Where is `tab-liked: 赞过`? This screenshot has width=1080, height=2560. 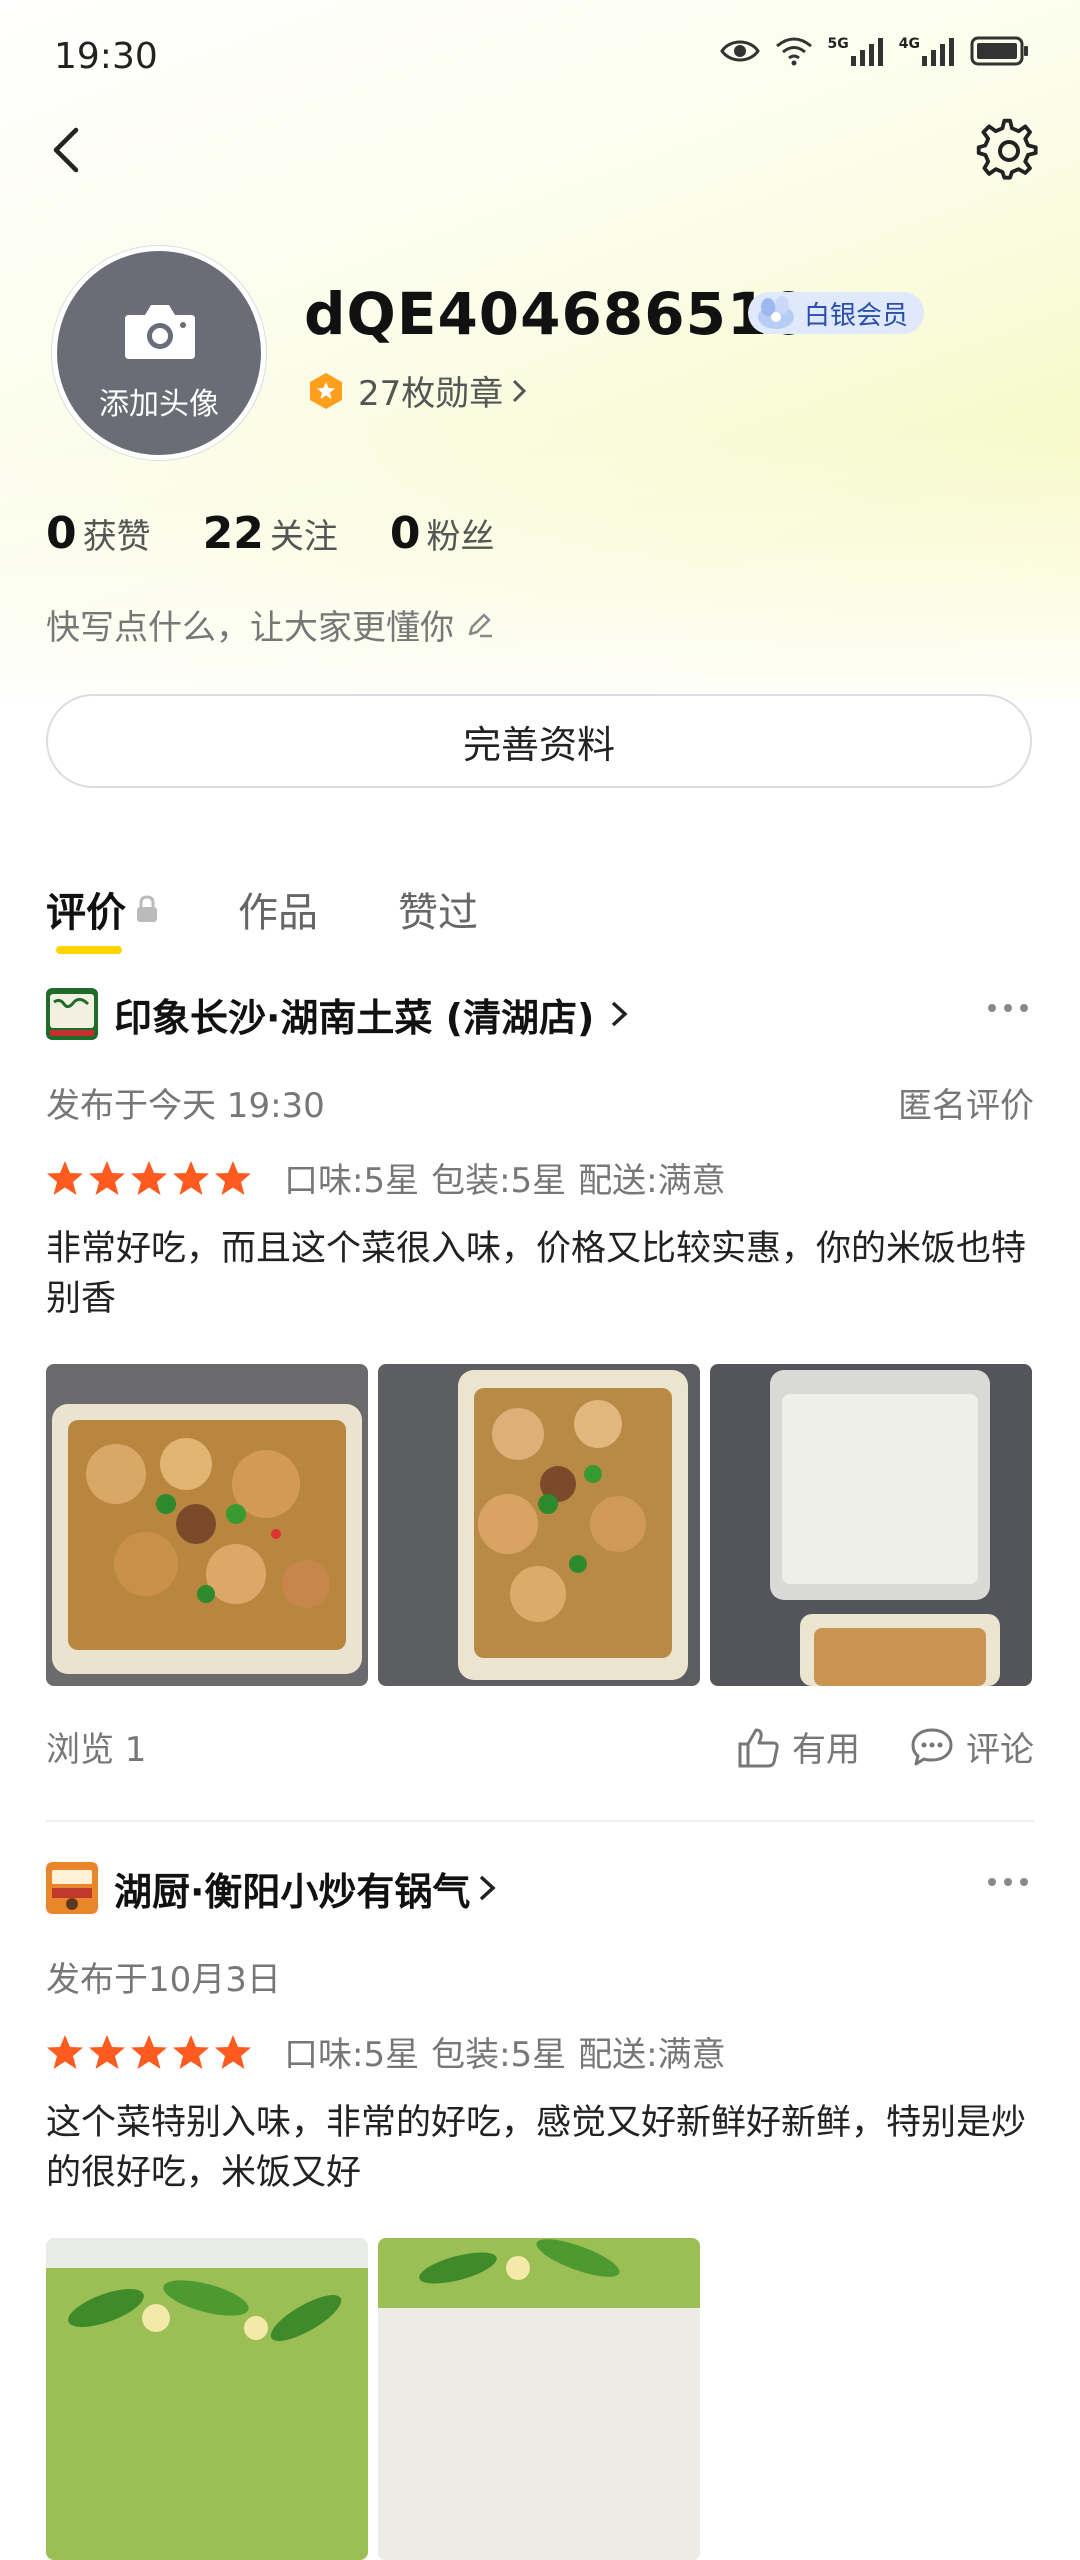
tab-liked: 赞过 is located at coordinates (438, 909).